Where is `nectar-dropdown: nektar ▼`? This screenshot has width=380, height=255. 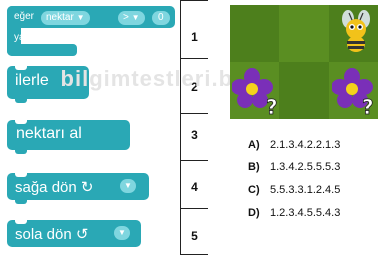 nectar-dropdown: nektar ▼ is located at coordinates (65, 18).